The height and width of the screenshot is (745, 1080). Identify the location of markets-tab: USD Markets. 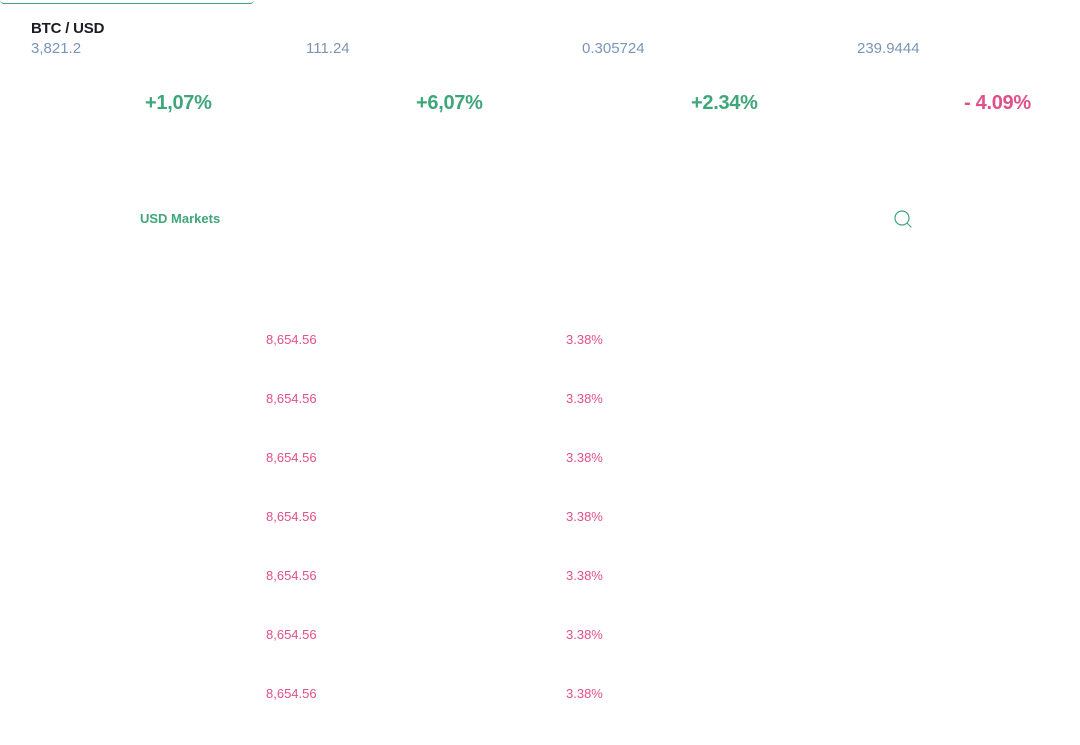
(180, 218).